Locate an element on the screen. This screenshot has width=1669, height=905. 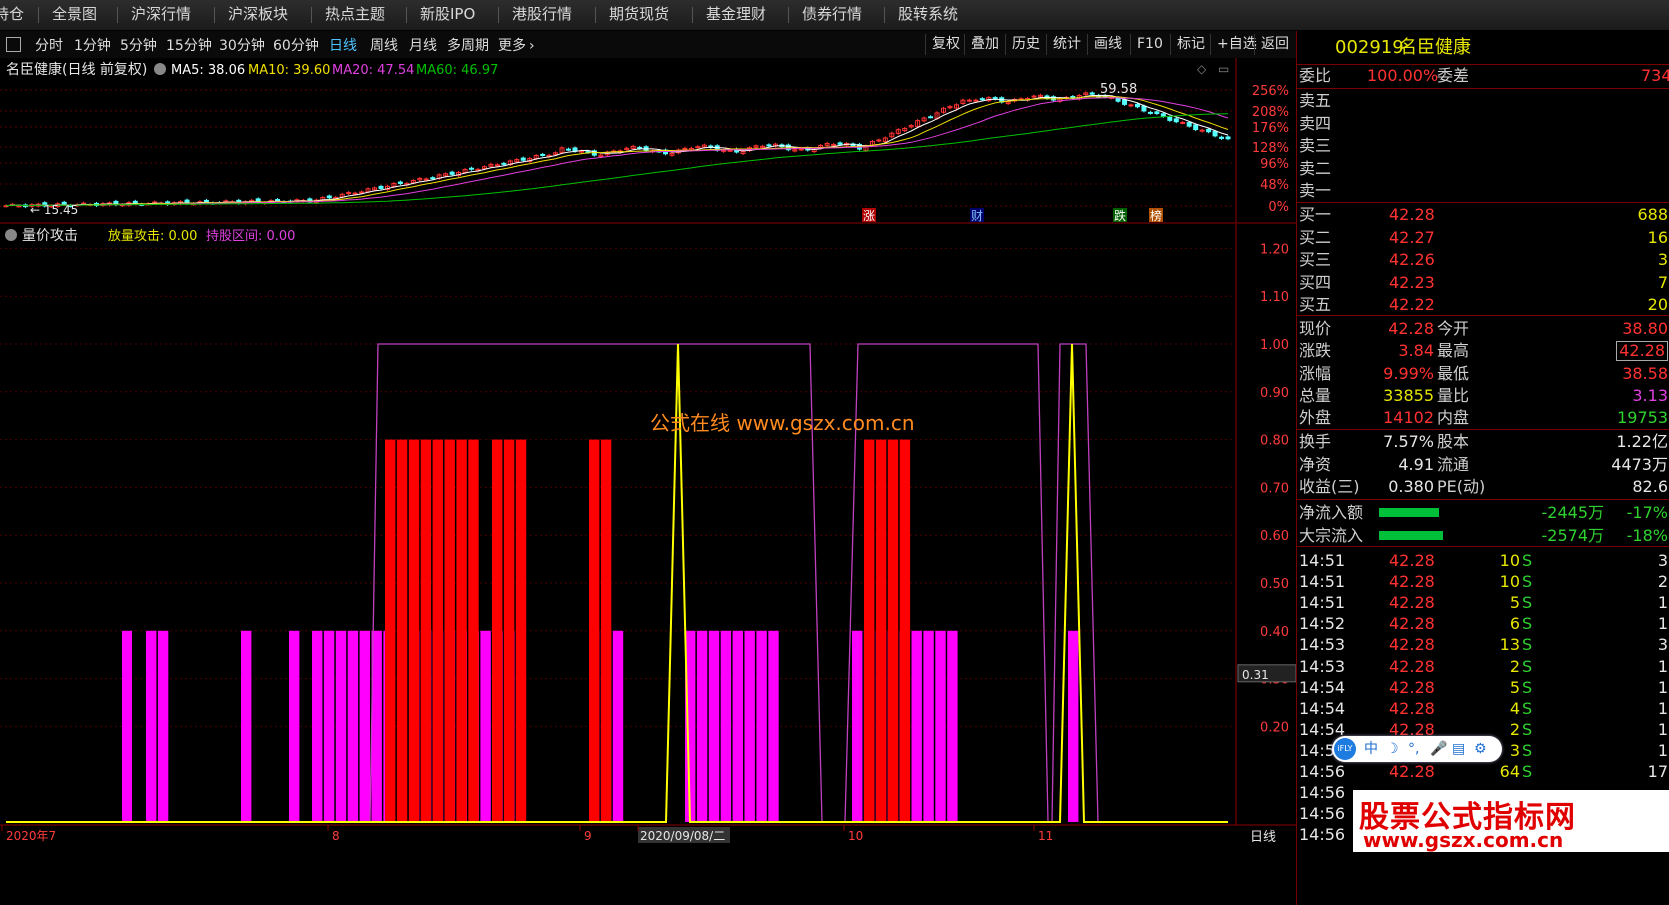
tick-time: 14:52 is located at coordinates (1322, 624).